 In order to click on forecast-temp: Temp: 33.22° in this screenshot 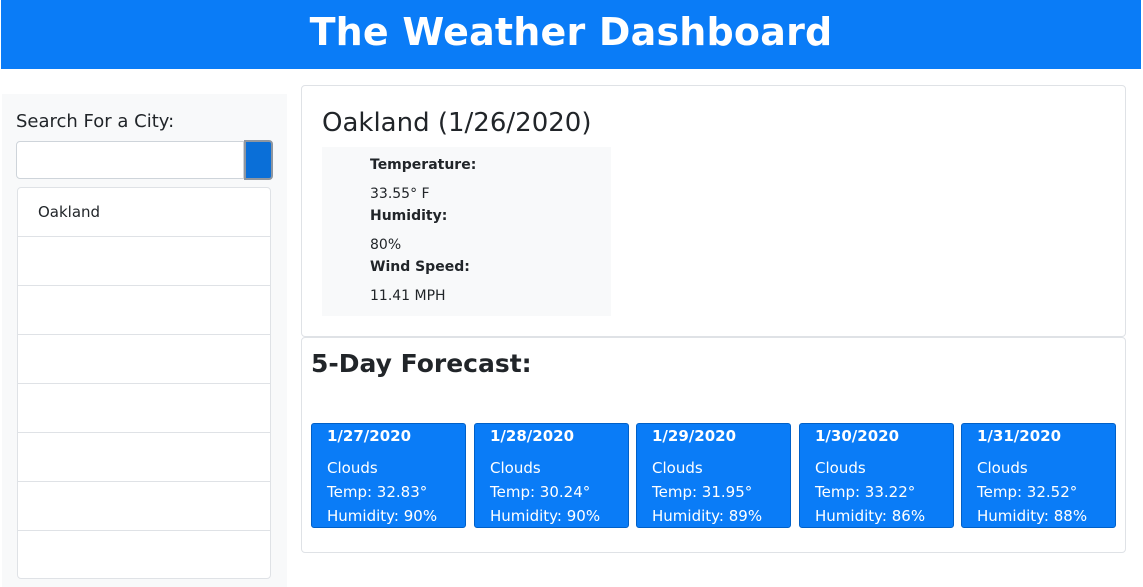, I will do `click(865, 492)`.